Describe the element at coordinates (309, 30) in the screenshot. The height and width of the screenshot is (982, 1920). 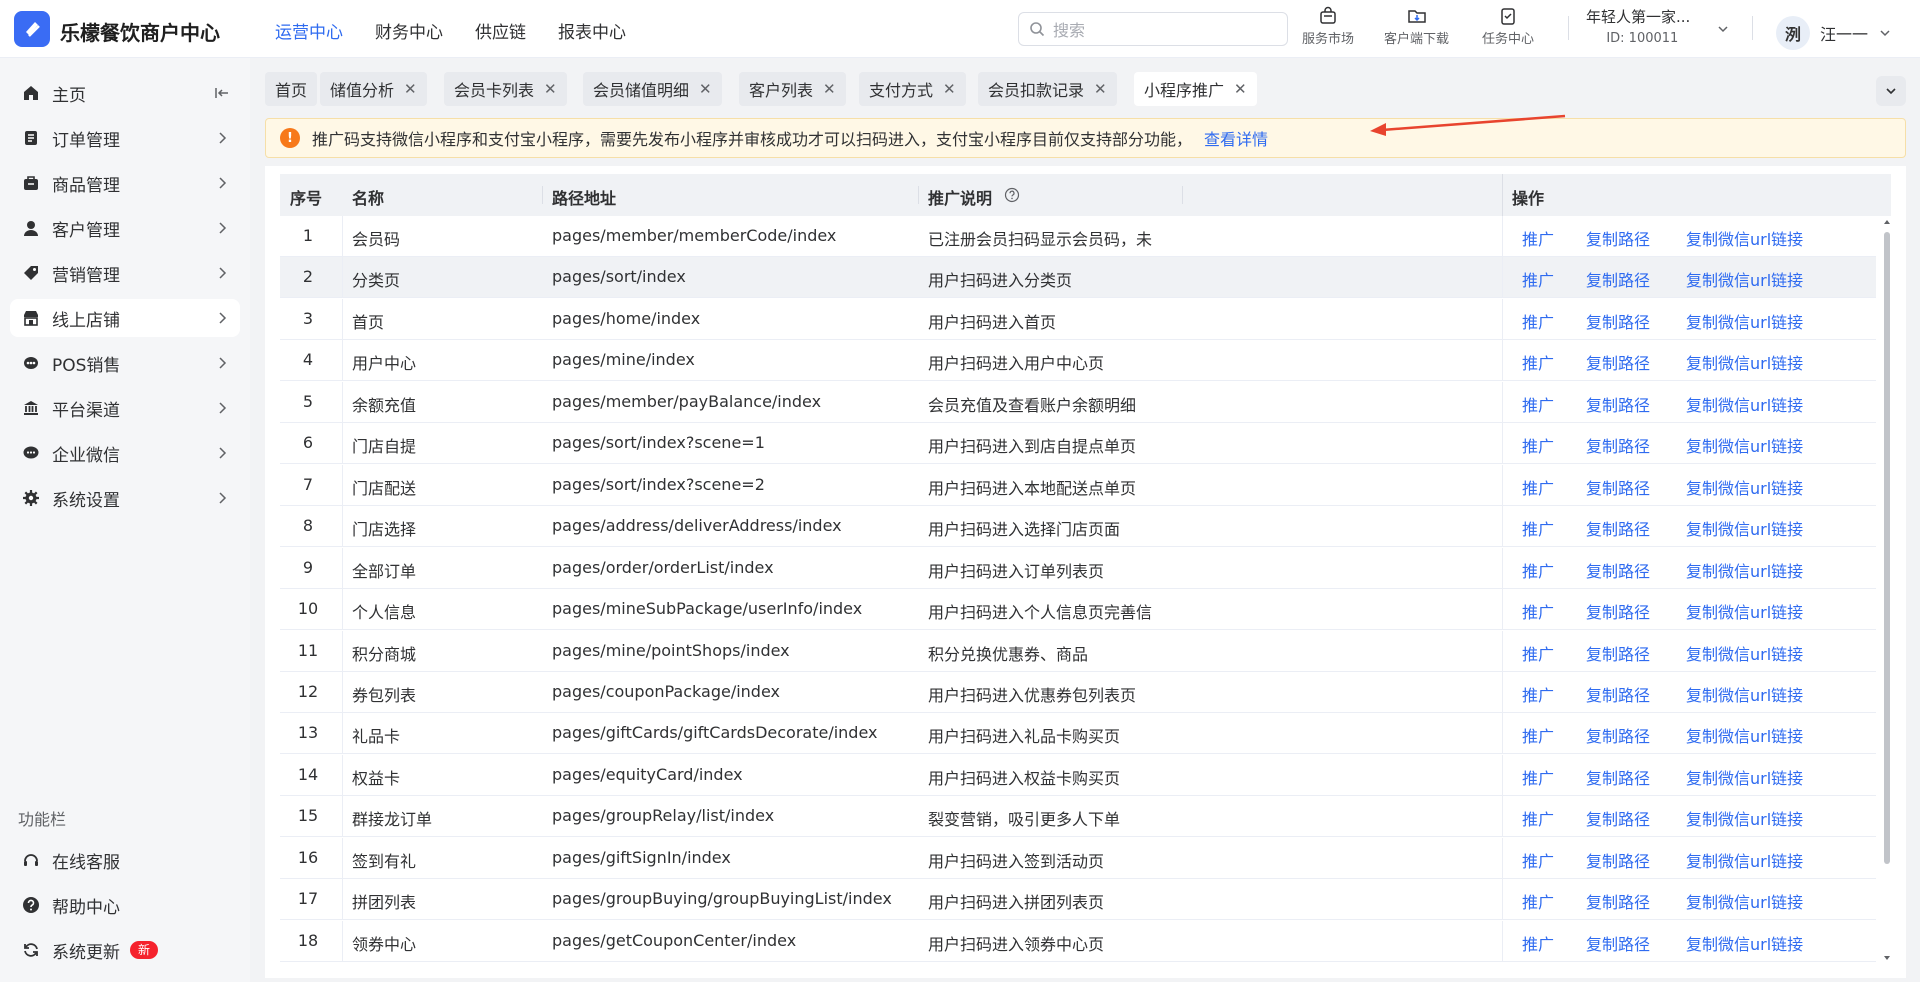
I see `topnav-operations: 运营中心` at that location.